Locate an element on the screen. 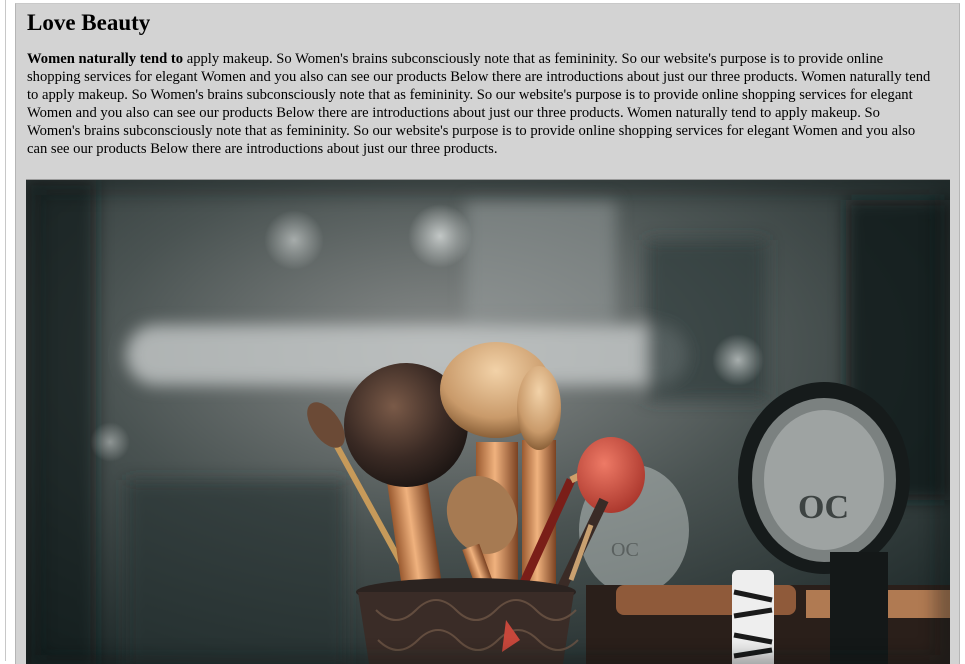  intro-bold-lead: Women naturally tend to is located at coordinates (105, 59).